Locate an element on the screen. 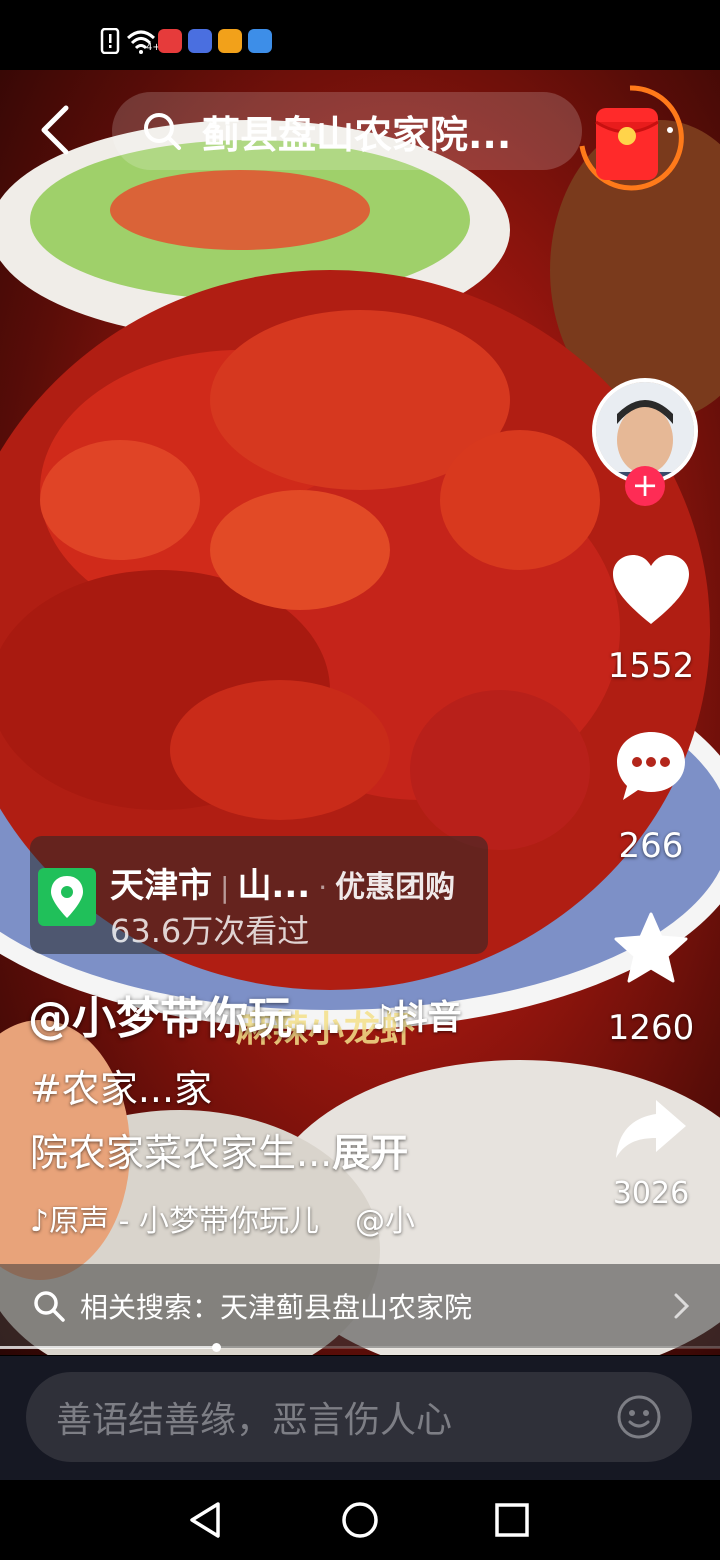 The image size is (720, 1560). like-count: 1552 is located at coordinates (651, 666).